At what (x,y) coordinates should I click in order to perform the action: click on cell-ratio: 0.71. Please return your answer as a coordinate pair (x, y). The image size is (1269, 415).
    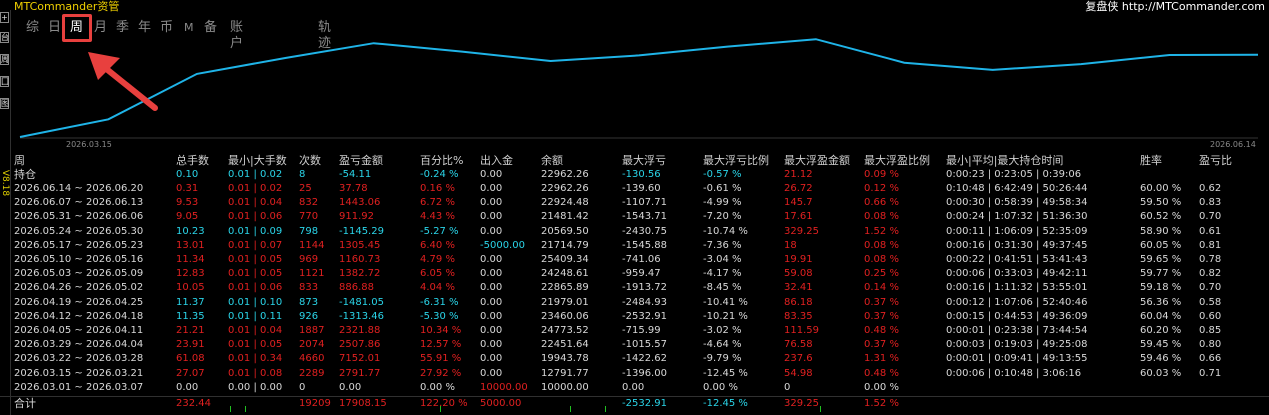
    Looking at the image, I should click on (1210, 373).